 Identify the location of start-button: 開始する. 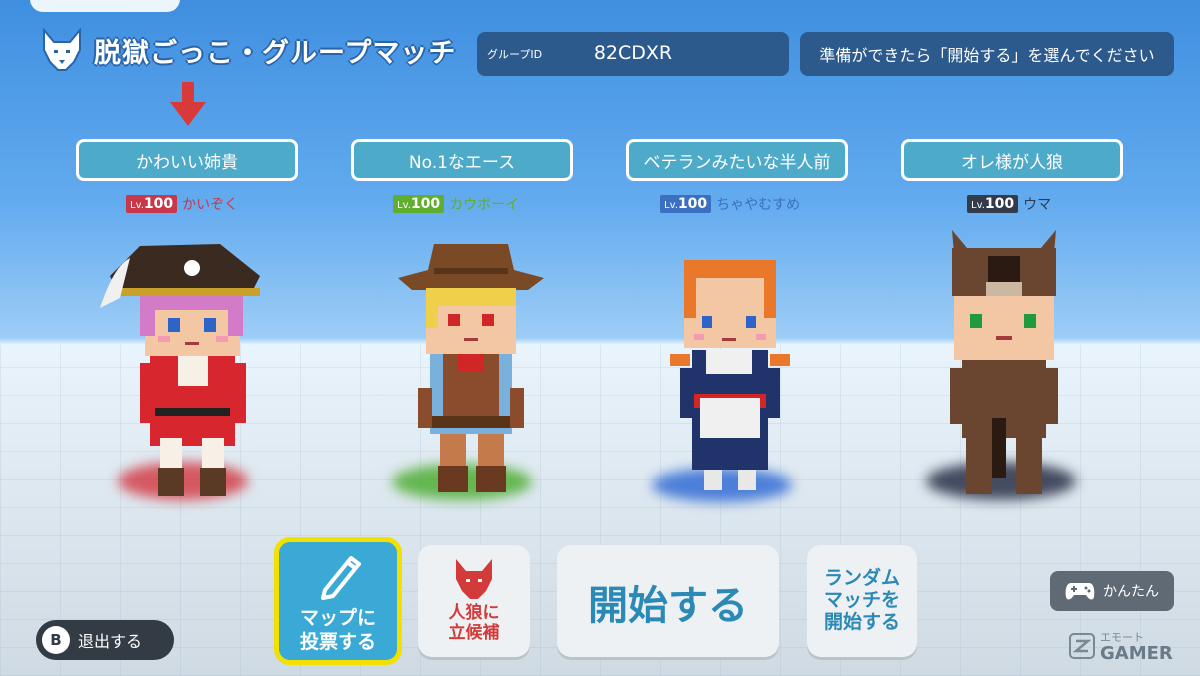
(668, 601).